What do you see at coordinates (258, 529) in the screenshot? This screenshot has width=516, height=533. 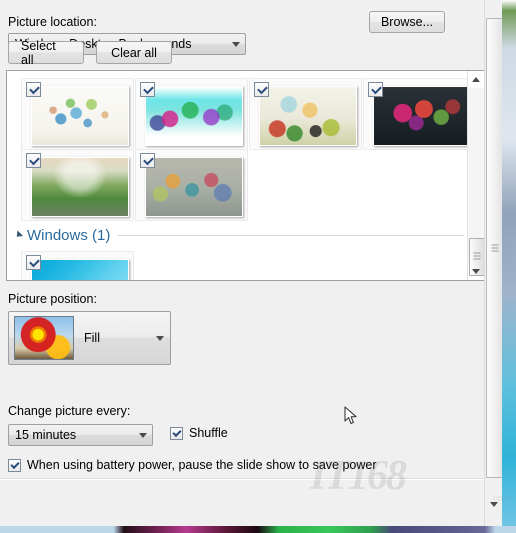 I see `desktop-wallpaper-bottom-edge` at bounding box center [258, 529].